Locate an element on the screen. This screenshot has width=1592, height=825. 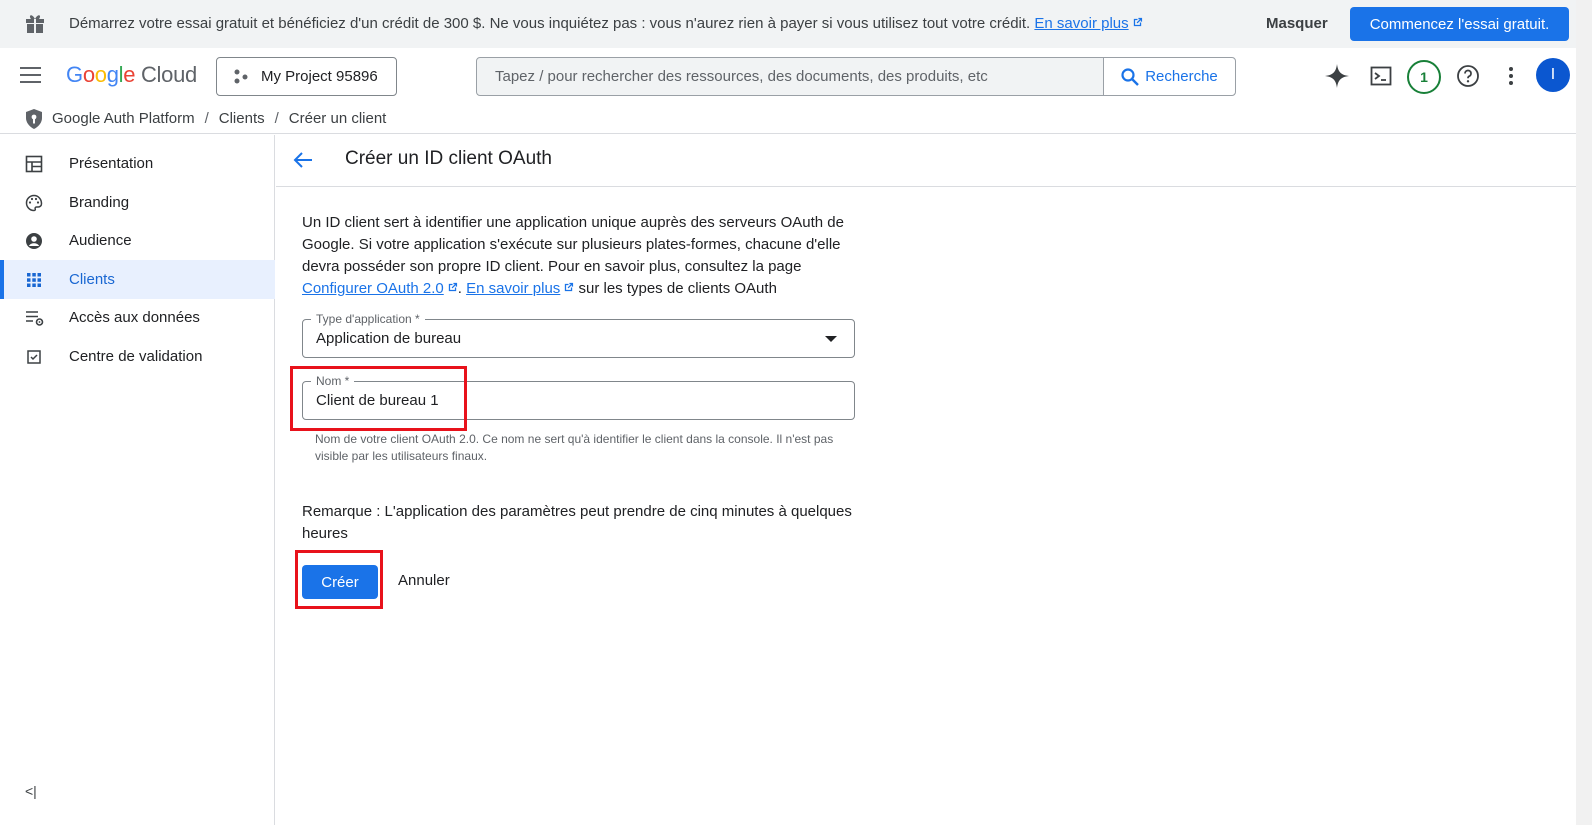
dashboard-icon is located at coordinates (34, 163).